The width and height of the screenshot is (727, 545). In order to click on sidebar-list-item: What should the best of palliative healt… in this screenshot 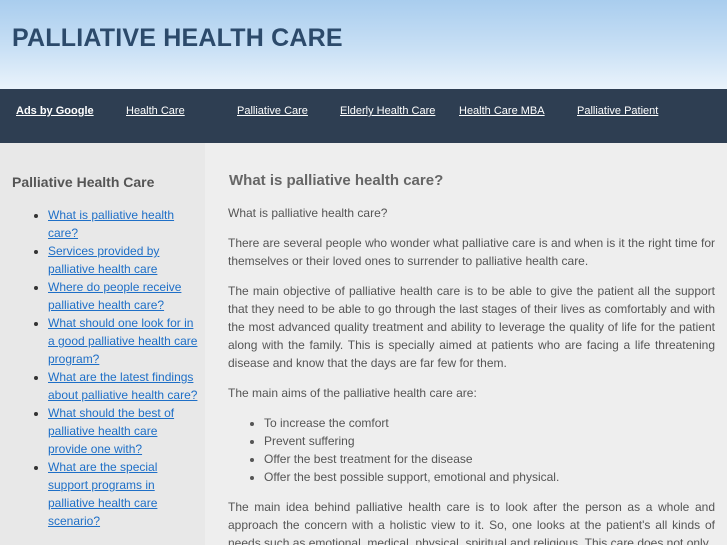, I will do `click(123, 431)`.